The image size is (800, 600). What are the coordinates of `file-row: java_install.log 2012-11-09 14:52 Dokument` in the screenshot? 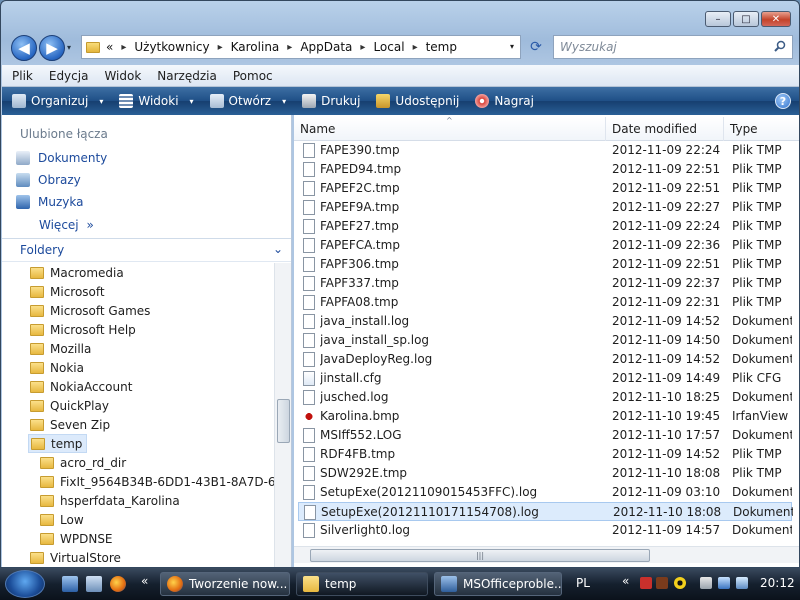 It's located at (545, 321).